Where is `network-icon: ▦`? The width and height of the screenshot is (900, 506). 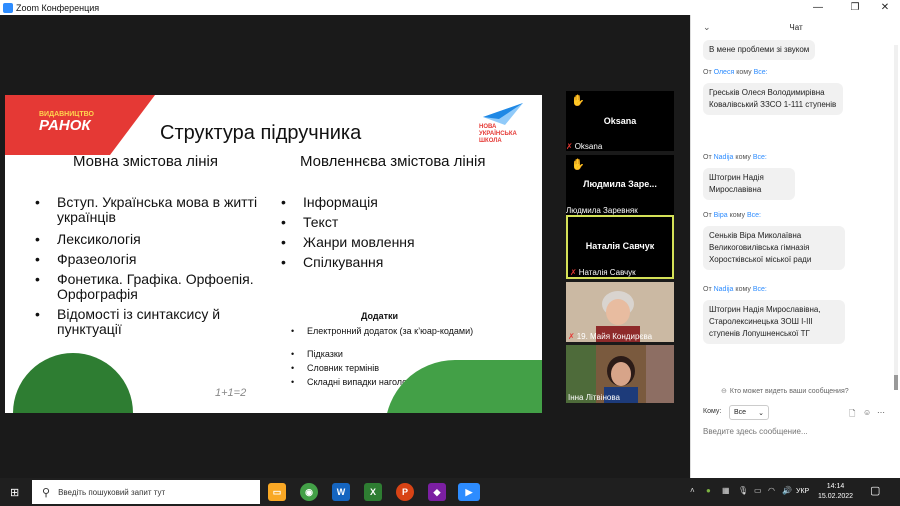
network-icon: ▦ is located at coordinates (726, 490).